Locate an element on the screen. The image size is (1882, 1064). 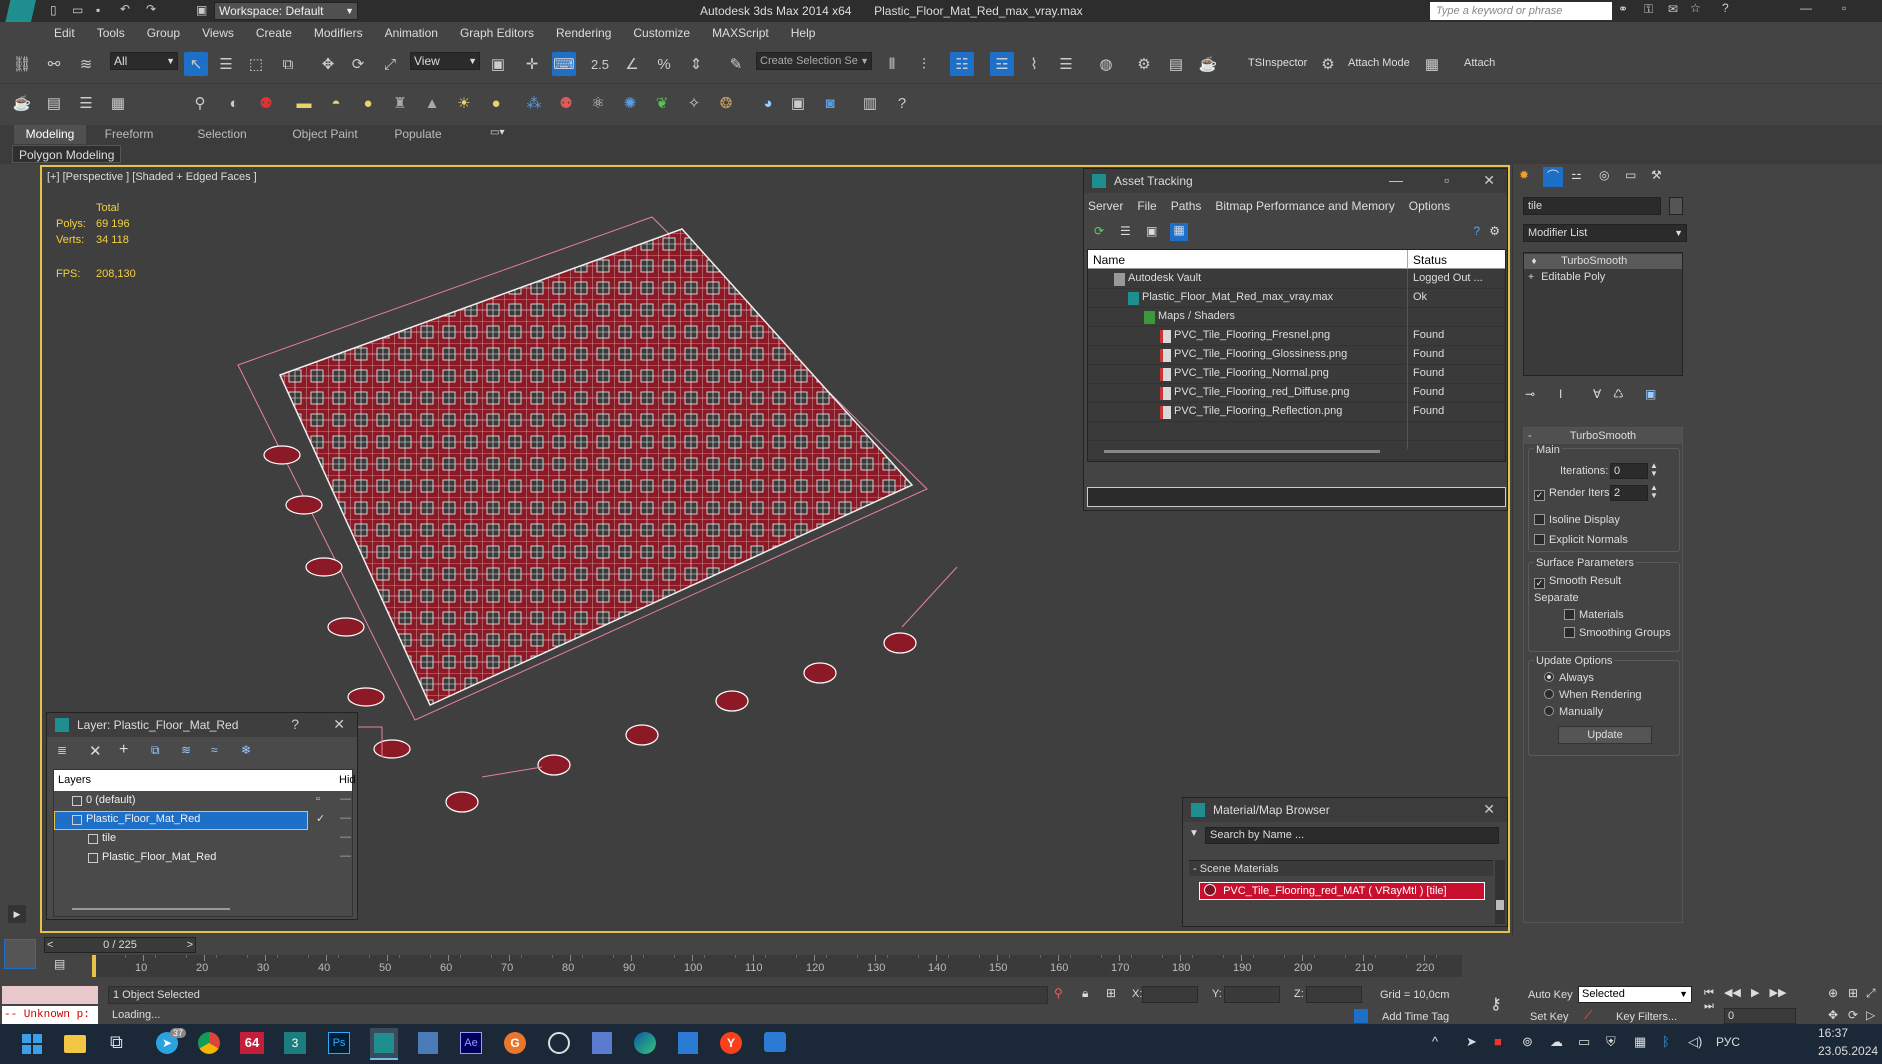
remove-modifier-icon: ♺ is located at coordinates (1618, 394).